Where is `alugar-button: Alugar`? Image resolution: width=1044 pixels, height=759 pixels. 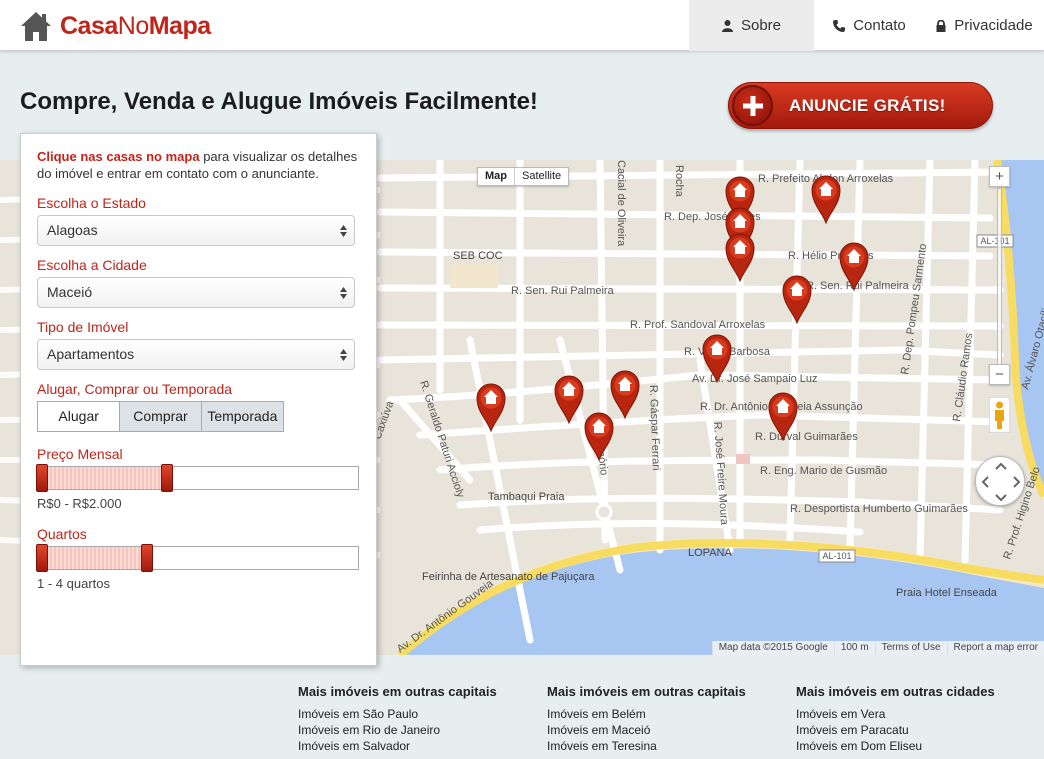
alugar-button: Alugar is located at coordinates (79, 416).